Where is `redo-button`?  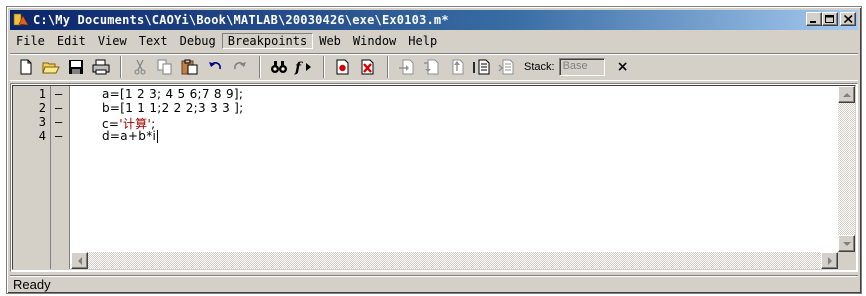 redo-button is located at coordinates (240, 67).